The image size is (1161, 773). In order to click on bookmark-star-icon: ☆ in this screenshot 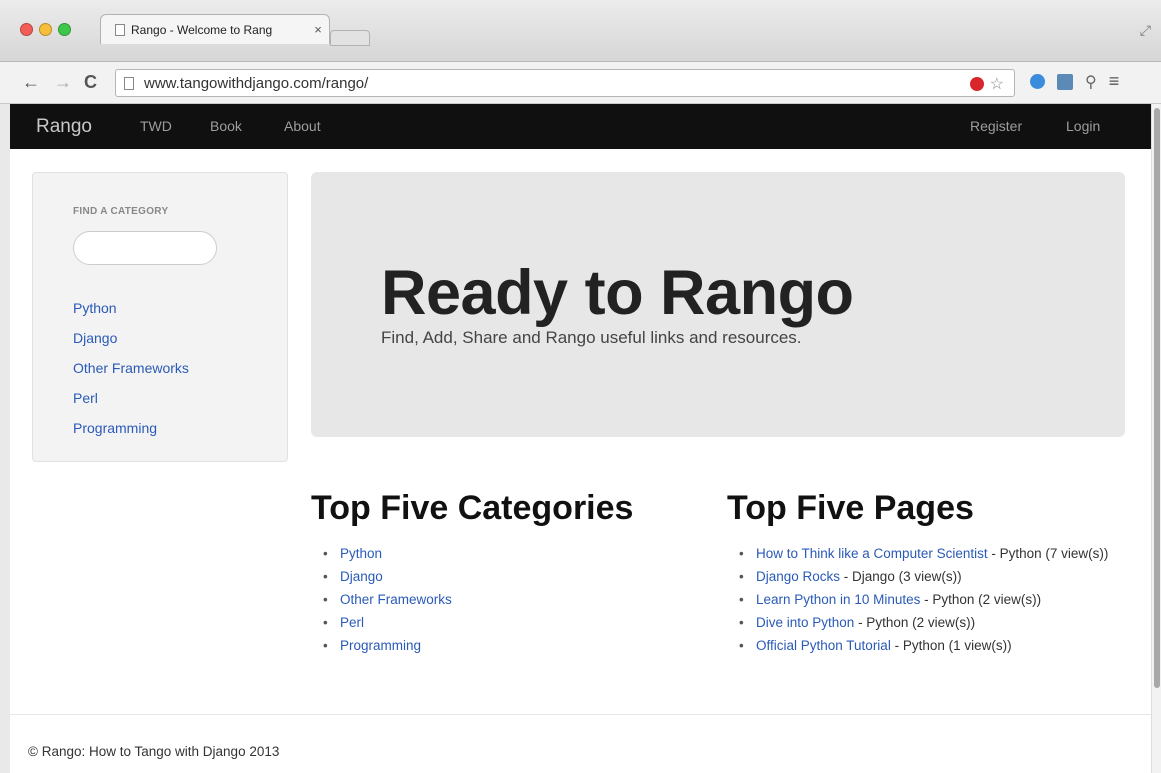, I will do `click(997, 84)`.